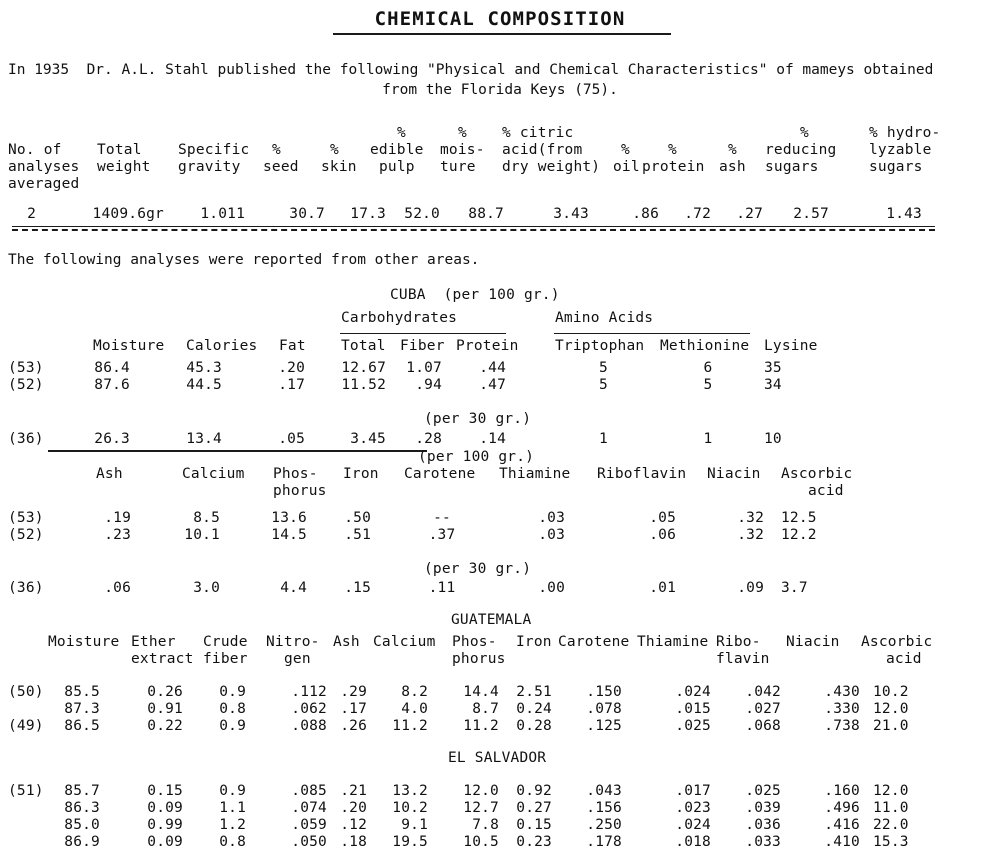  Describe the element at coordinates (604, 318) in the screenshot. I see `cuba-group-amino-acids: Amino Acids` at that location.